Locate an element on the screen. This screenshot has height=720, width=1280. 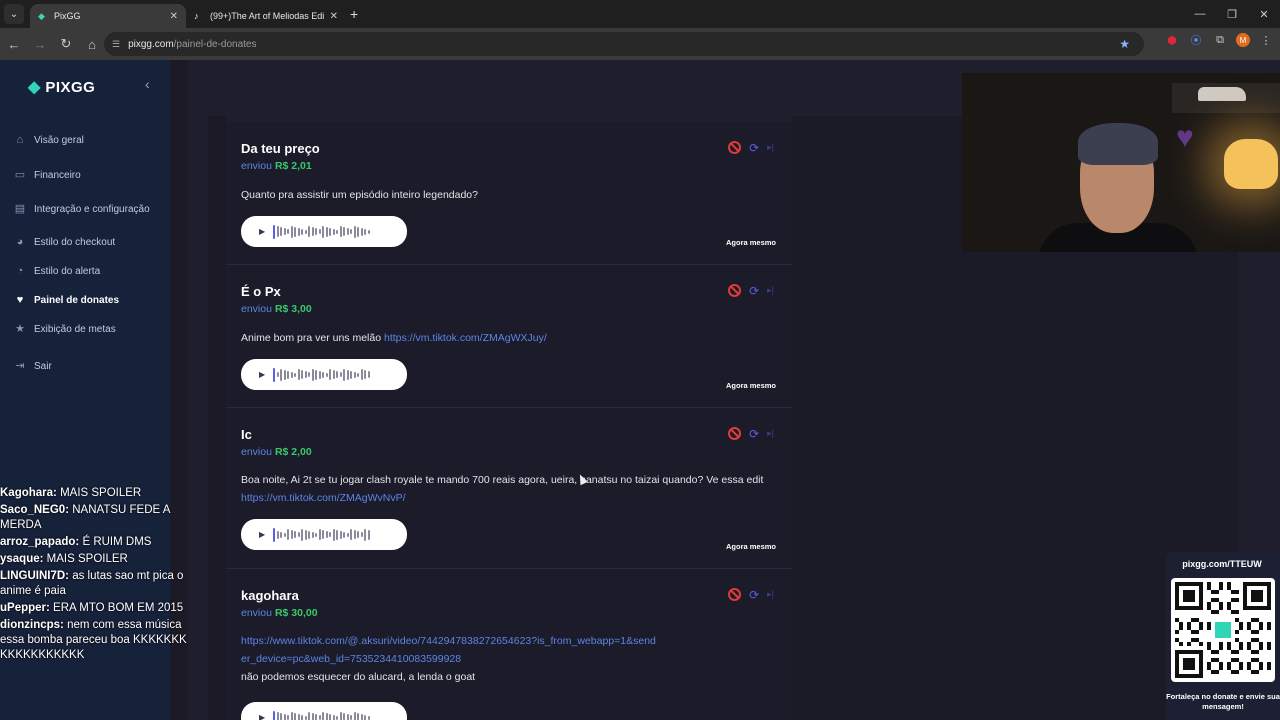
extension-red-icon: ⬢ is located at coordinates (1172, 40).